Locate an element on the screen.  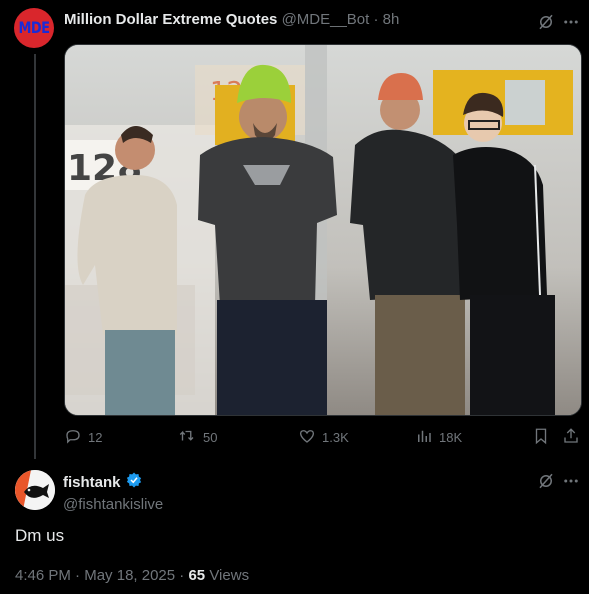
views-icon is located at coordinates (424, 437).